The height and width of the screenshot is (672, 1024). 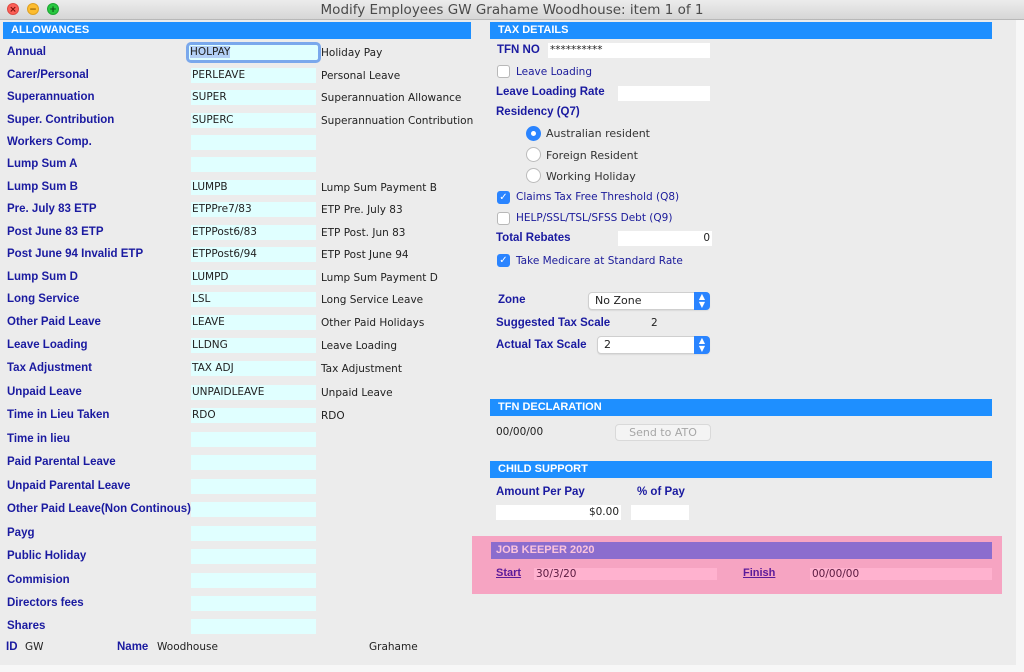 What do you see at coordinates (558, 512) in the screenshot?
I see `amount-per-pay-input: $0.00` at bounding box center [558, 512].